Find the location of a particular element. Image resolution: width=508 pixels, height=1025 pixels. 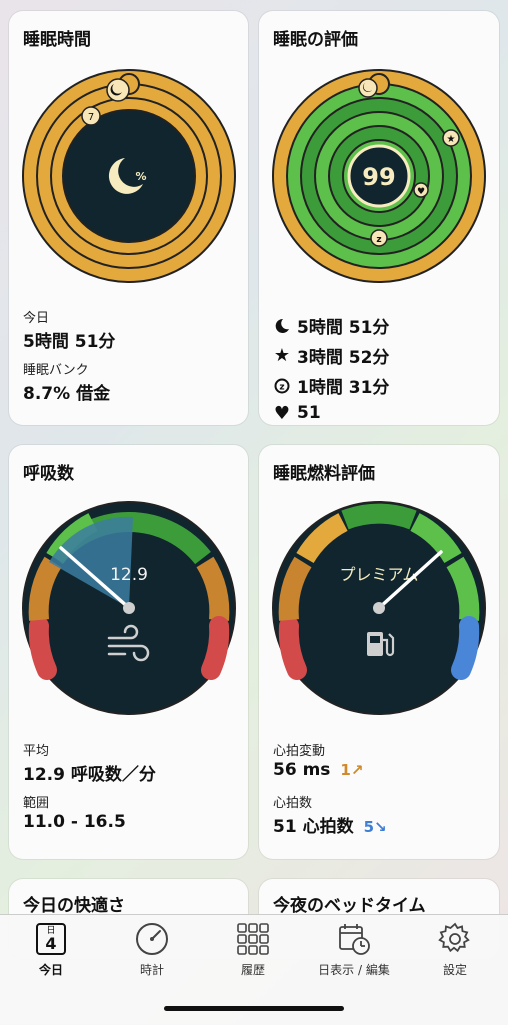

breathing-dial-value: 12.9 is located at coordinates (129, 575).